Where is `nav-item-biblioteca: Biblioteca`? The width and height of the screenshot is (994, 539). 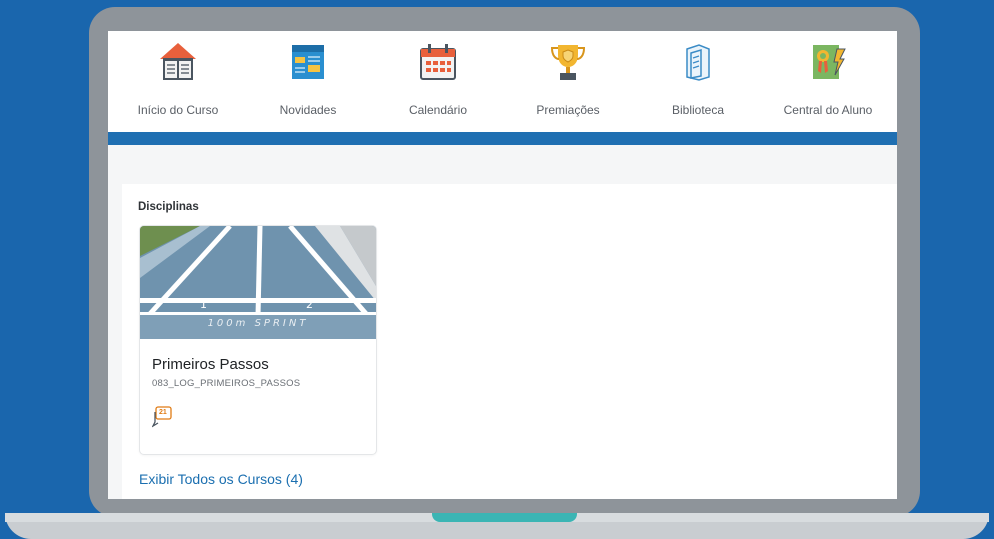 nav-item-biblioteca: Biblioteca is located at coordinates (698, 81).